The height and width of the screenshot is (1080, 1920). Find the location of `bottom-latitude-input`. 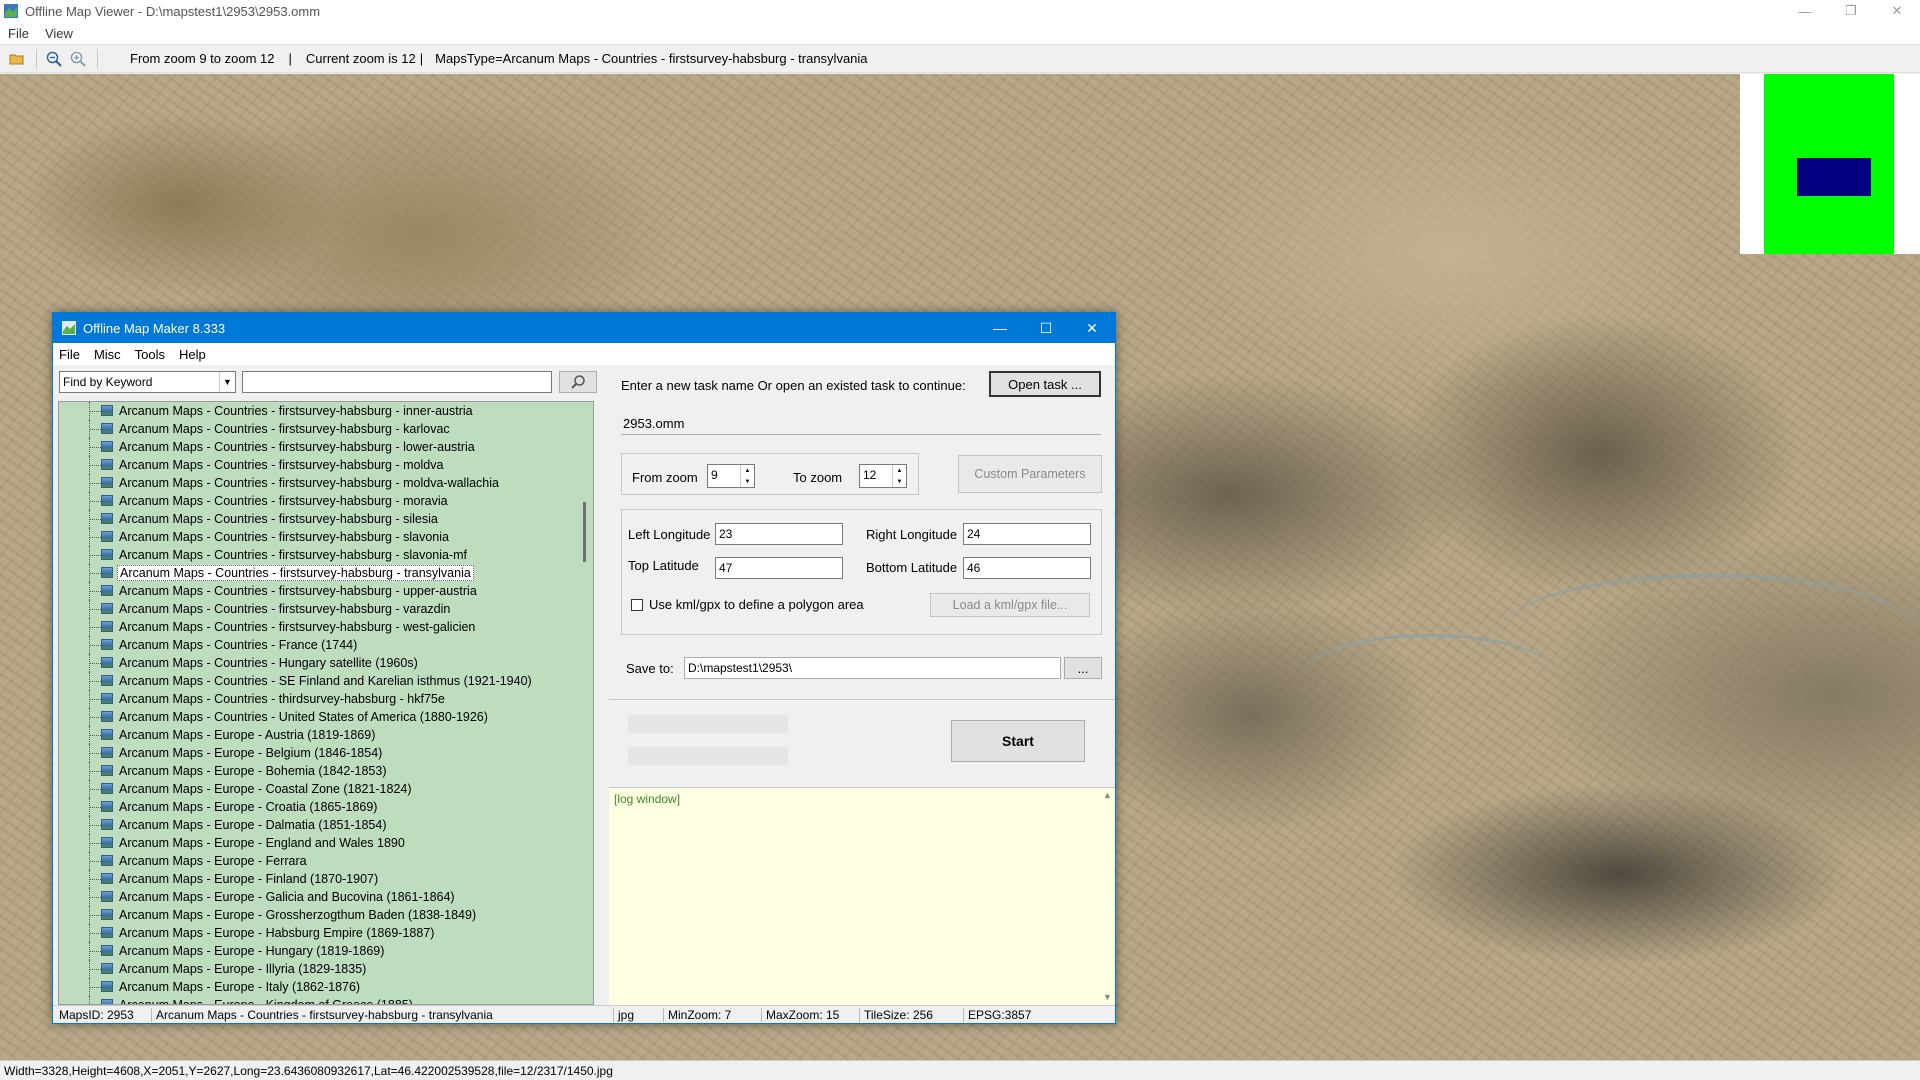

bottom-latitude-input is located at coordinates (1027, 568).